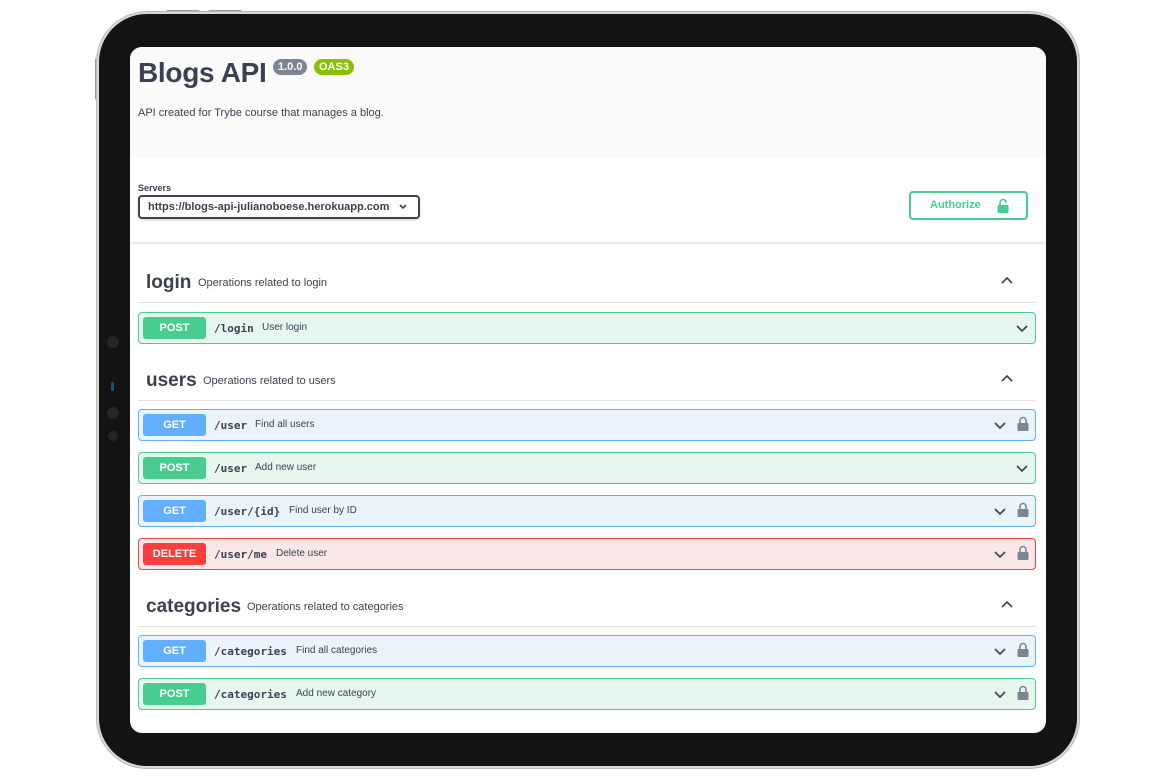  I want to click on operation-post-categories: POST /categories Add new category, so click(587, 694).